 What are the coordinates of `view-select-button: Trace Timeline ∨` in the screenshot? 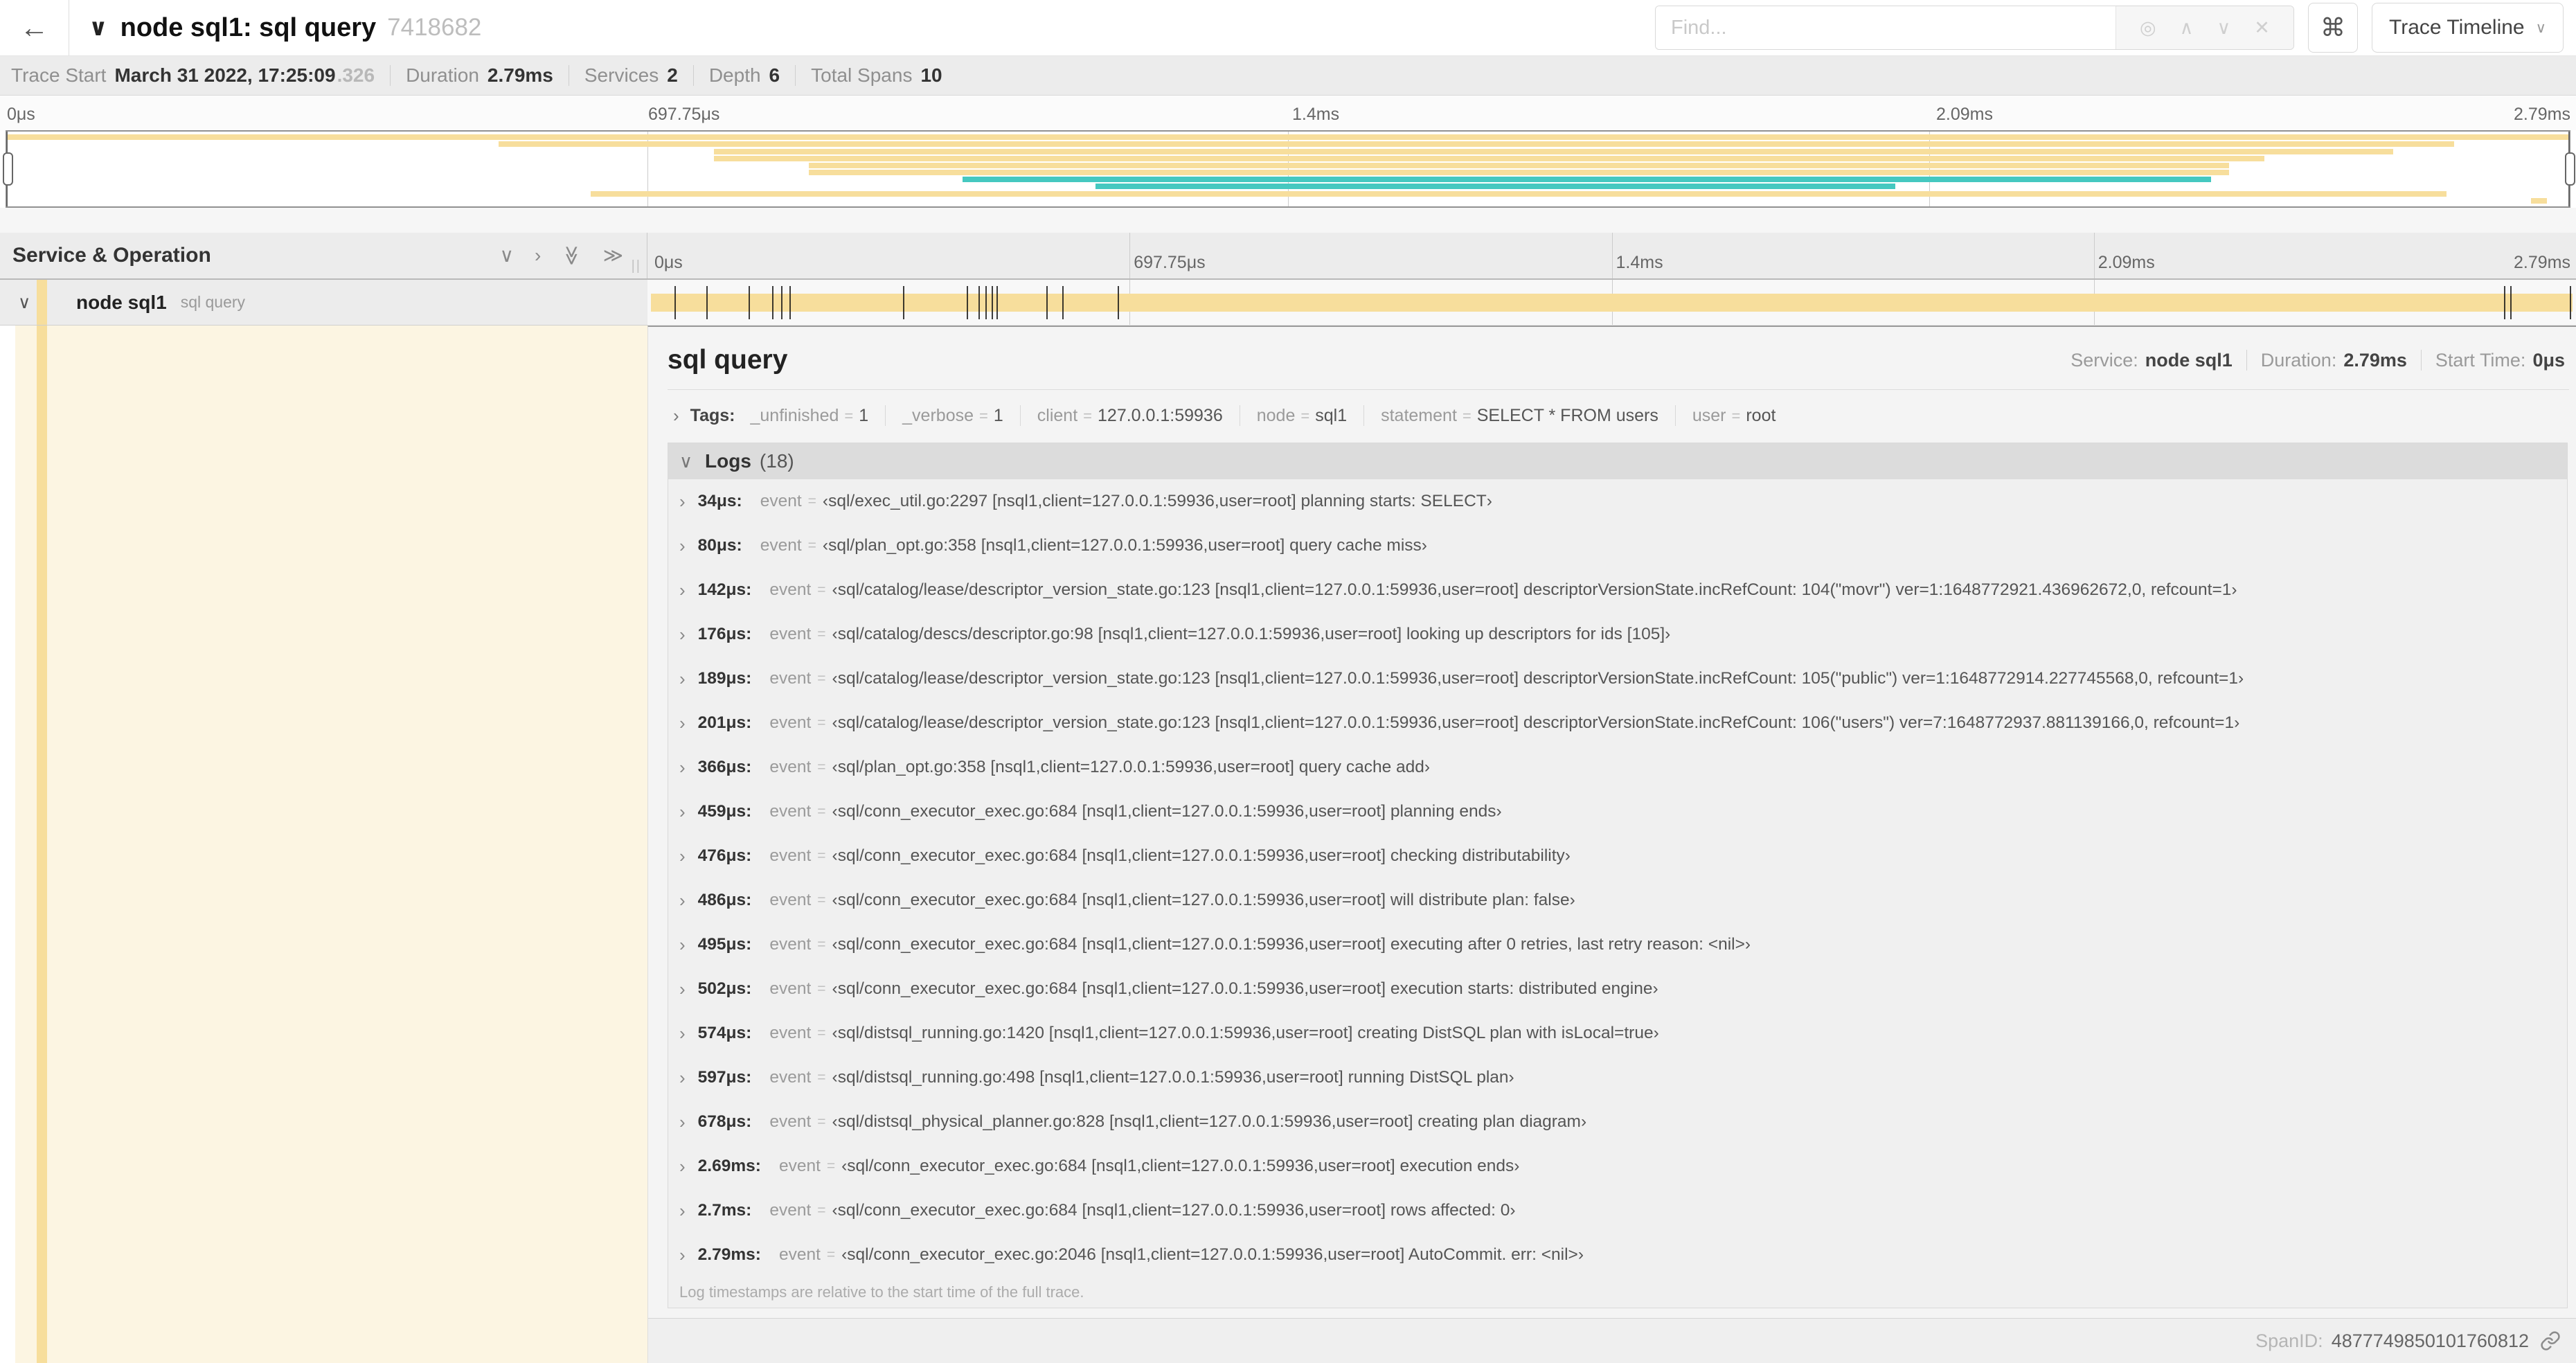 It's located at (2468, 28).